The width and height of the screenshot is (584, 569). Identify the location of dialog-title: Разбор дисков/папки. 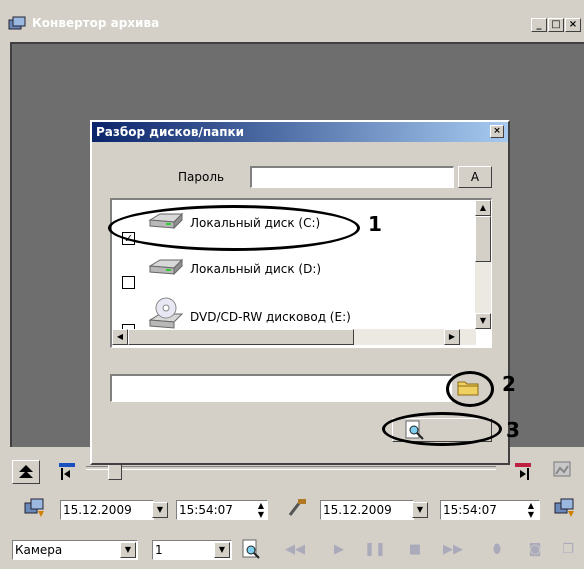
(170, 132).